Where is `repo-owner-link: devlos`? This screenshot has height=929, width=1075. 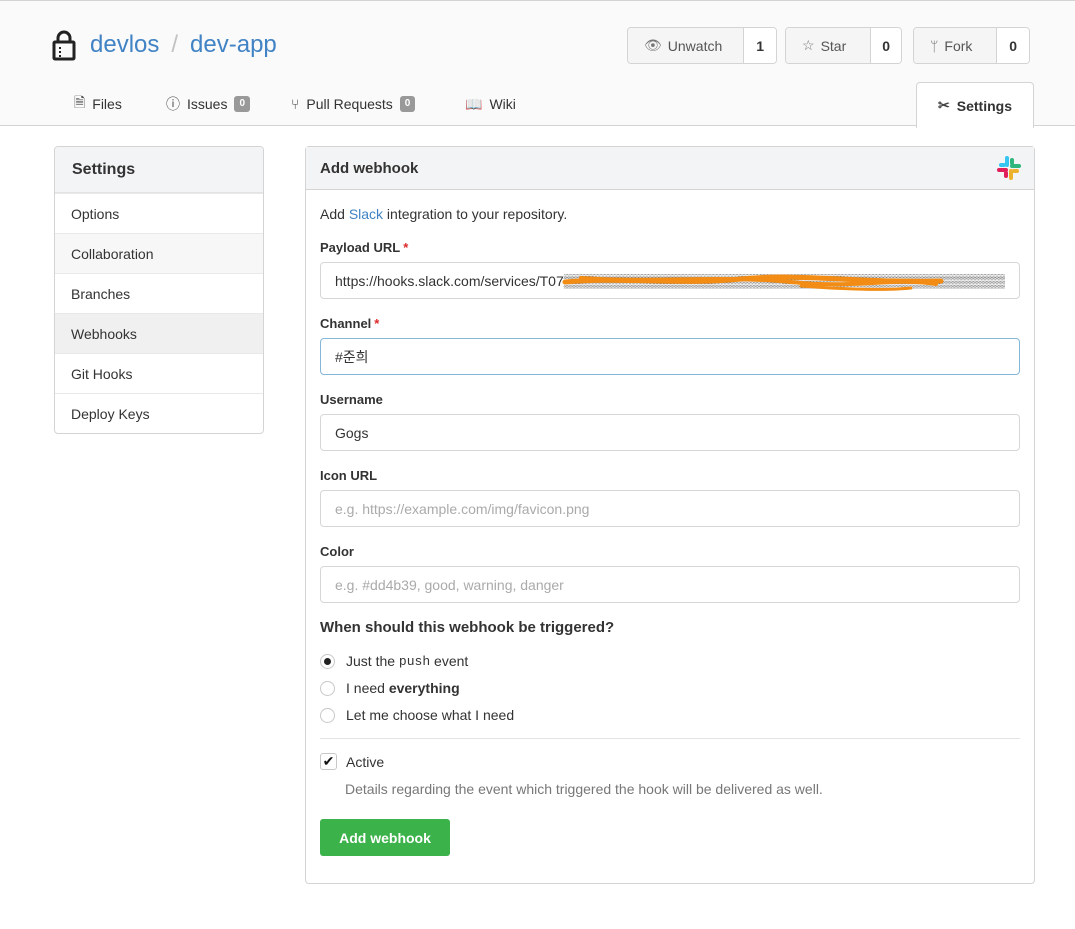
repo-owner-link: devlos is located at coordinates (124, 45).